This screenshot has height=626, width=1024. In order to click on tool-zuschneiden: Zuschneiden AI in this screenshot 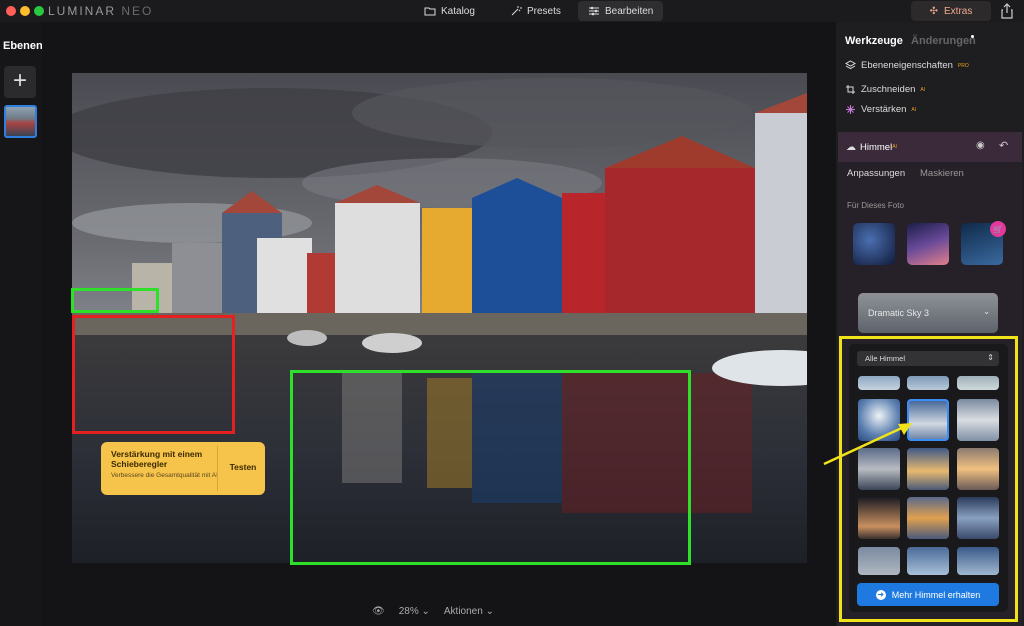, I will do `click(885, 89)`.